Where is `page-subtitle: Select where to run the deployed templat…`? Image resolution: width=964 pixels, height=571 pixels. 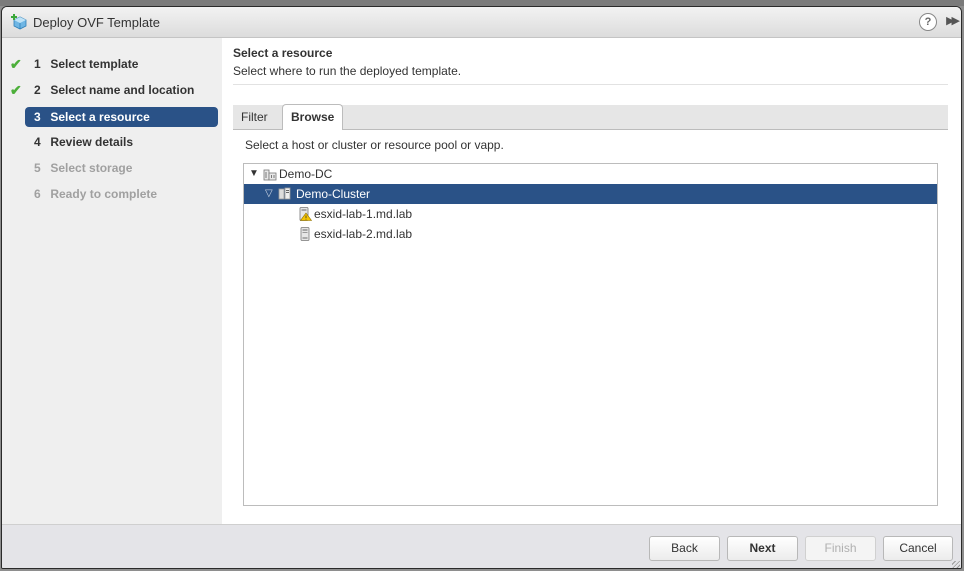 page-subtitle: Select where to run the deployed templat… is located at coordinates (347, 71).